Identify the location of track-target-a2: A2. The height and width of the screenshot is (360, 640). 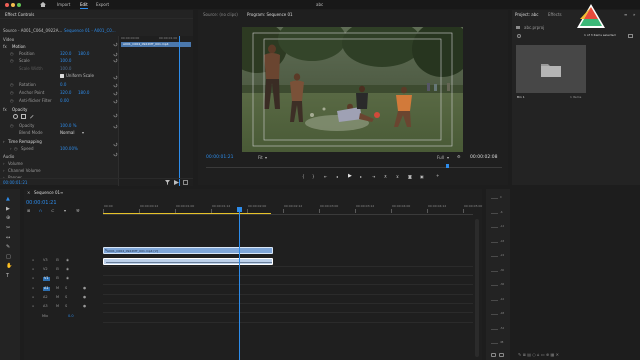
(45, 297).